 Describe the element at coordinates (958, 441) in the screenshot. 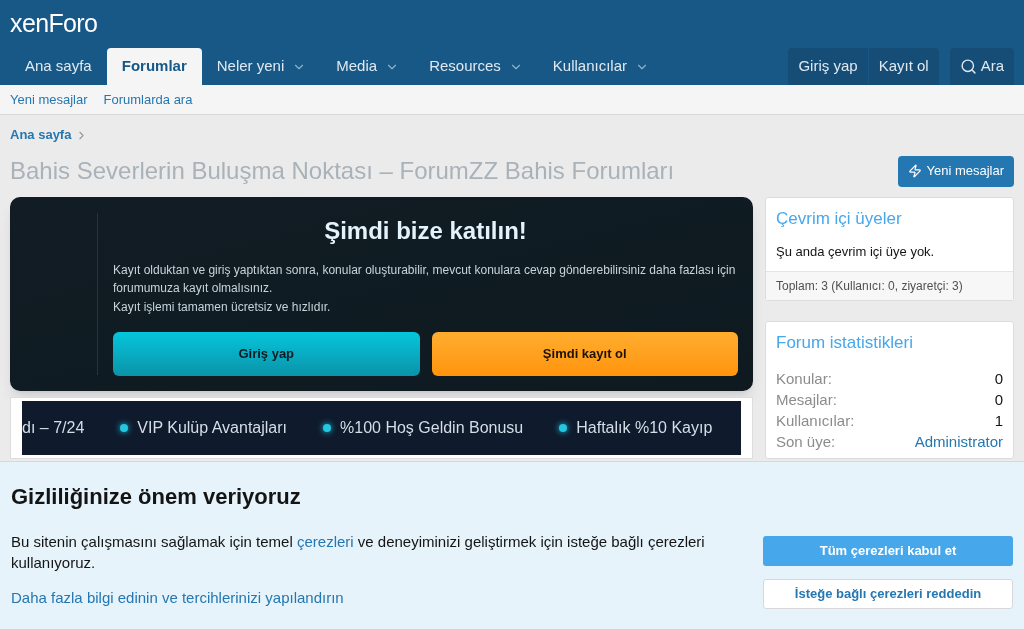

I see `member-link: Administrator` at that location.